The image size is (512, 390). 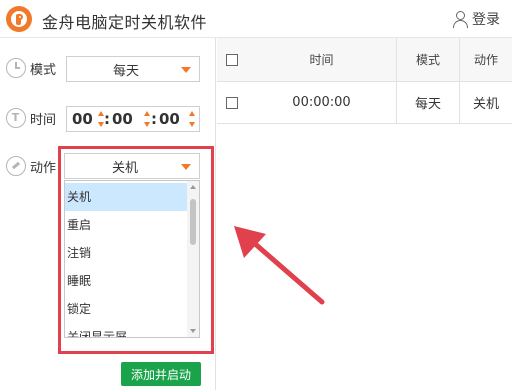 I want to click on time-label: 时间, so click(x=43, y=120).